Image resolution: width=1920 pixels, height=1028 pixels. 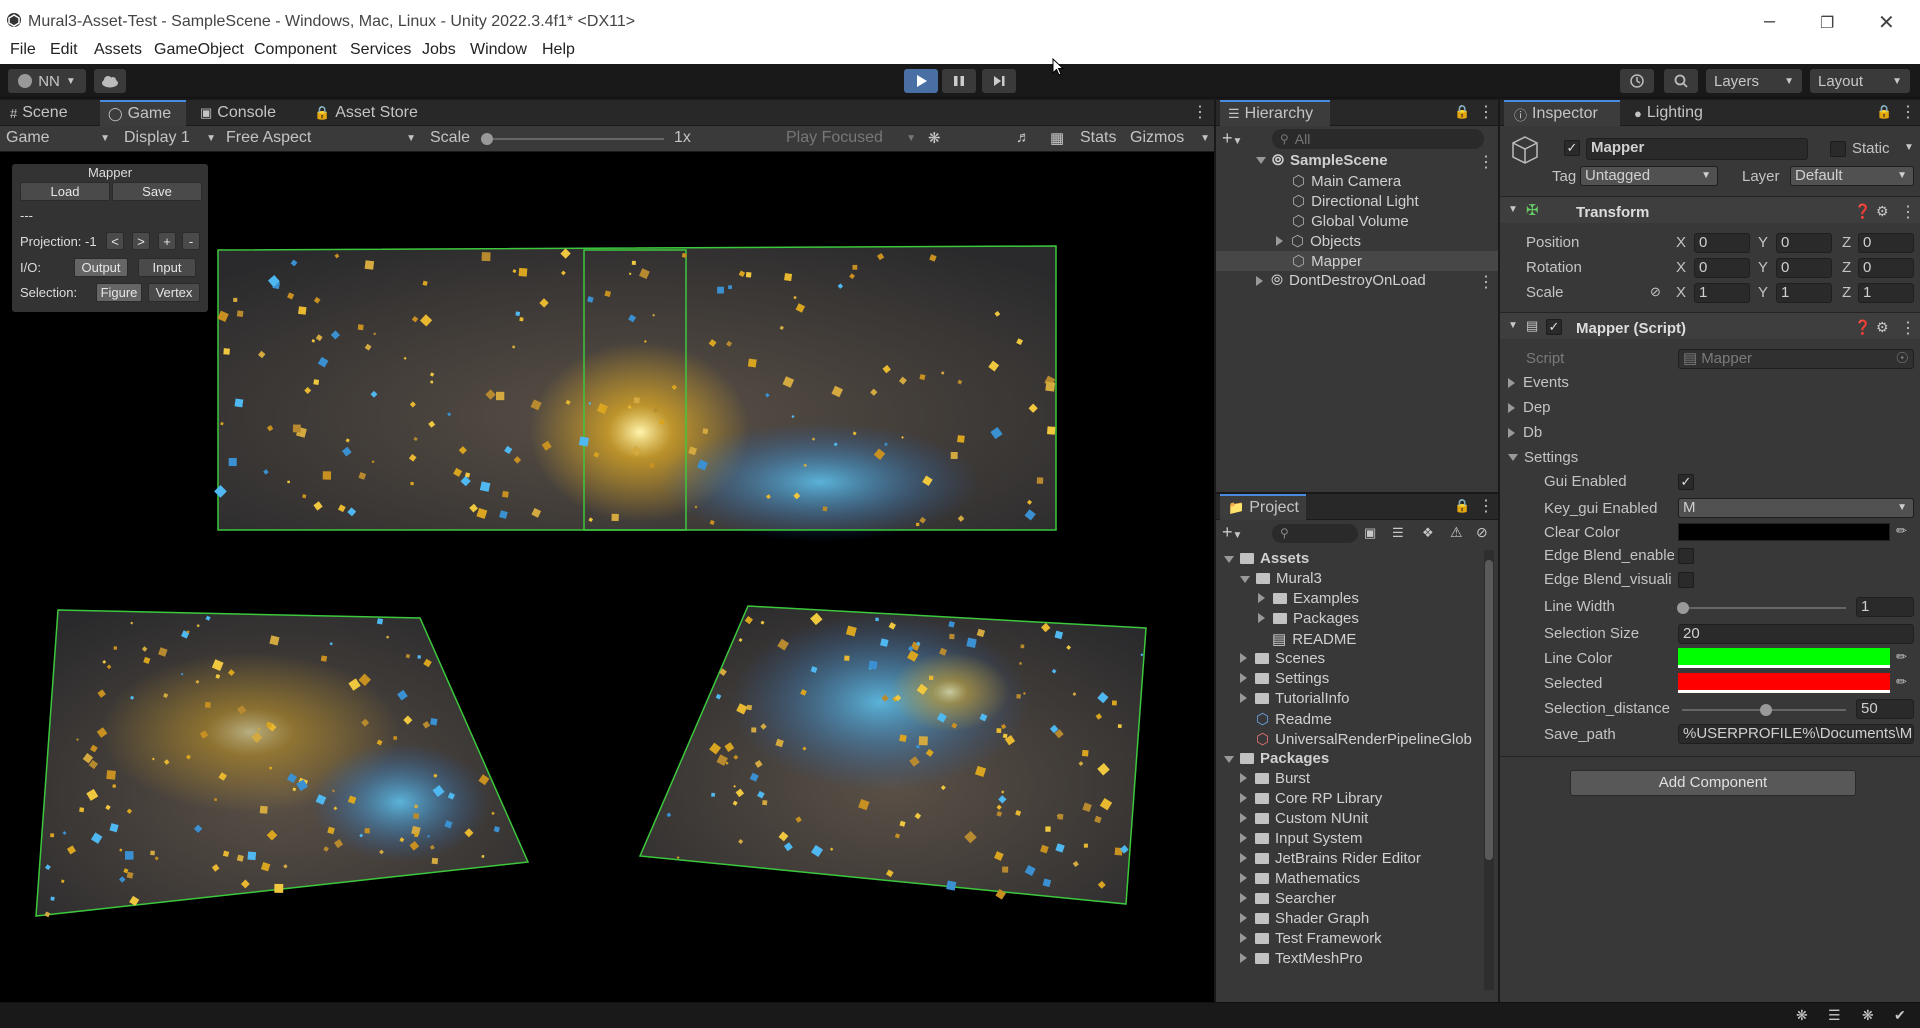 I want to click on tab-hierarchy: ☰ Hierarchy, so click(x=1275, y=113).